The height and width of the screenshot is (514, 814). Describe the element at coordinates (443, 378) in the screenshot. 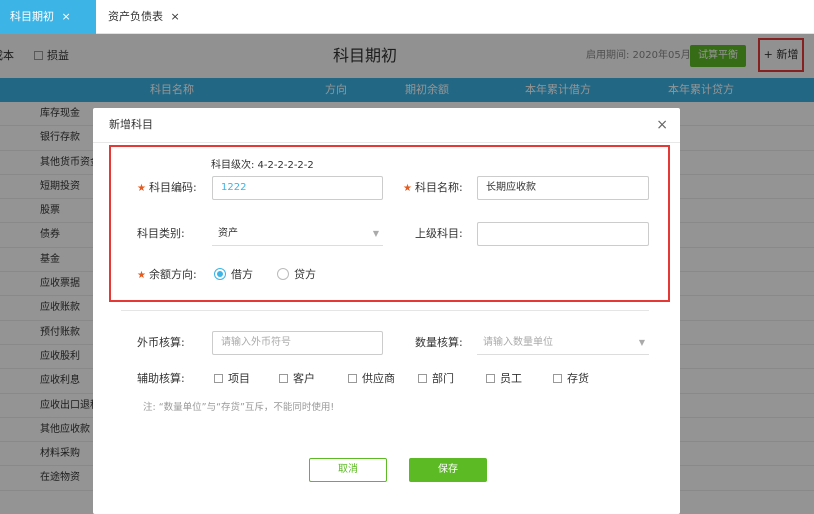

I see `aux-option-label: 部门` at that location.